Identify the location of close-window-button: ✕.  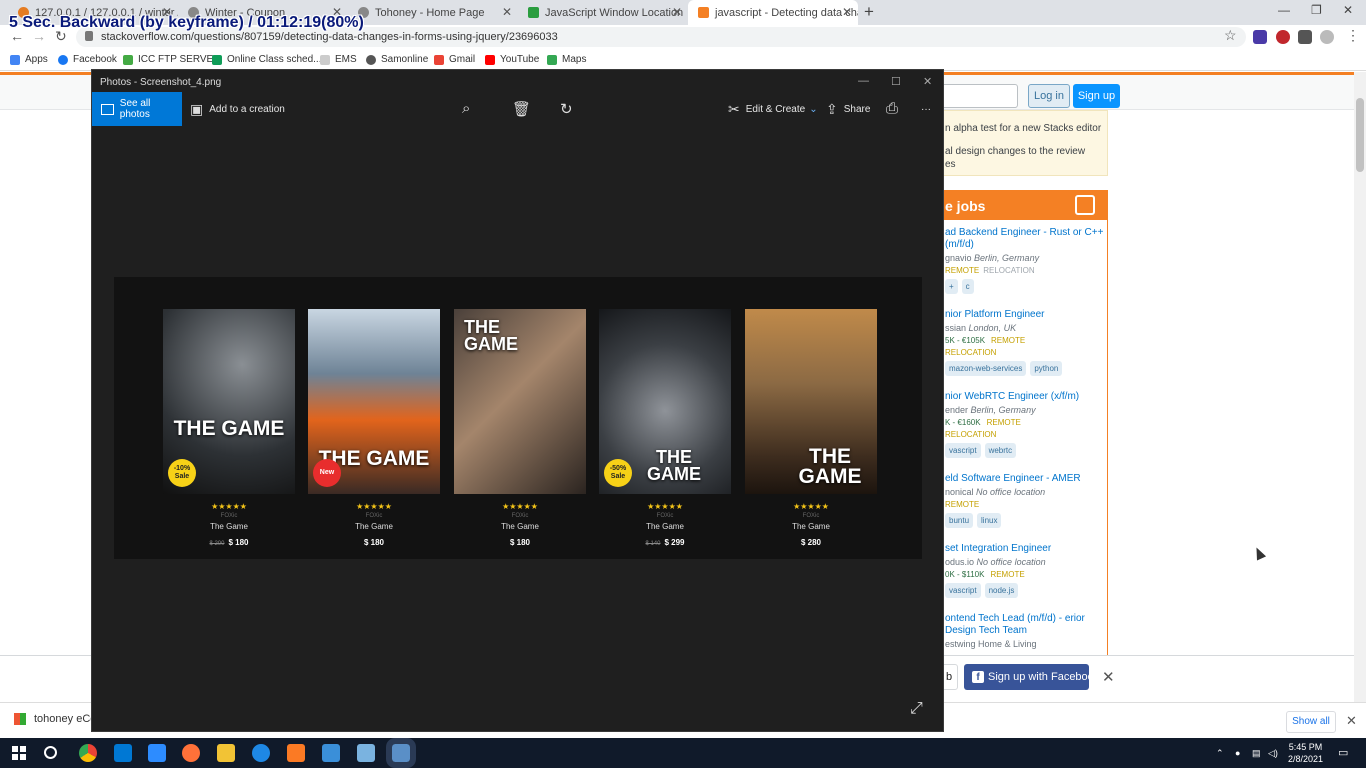
(1348, 10).